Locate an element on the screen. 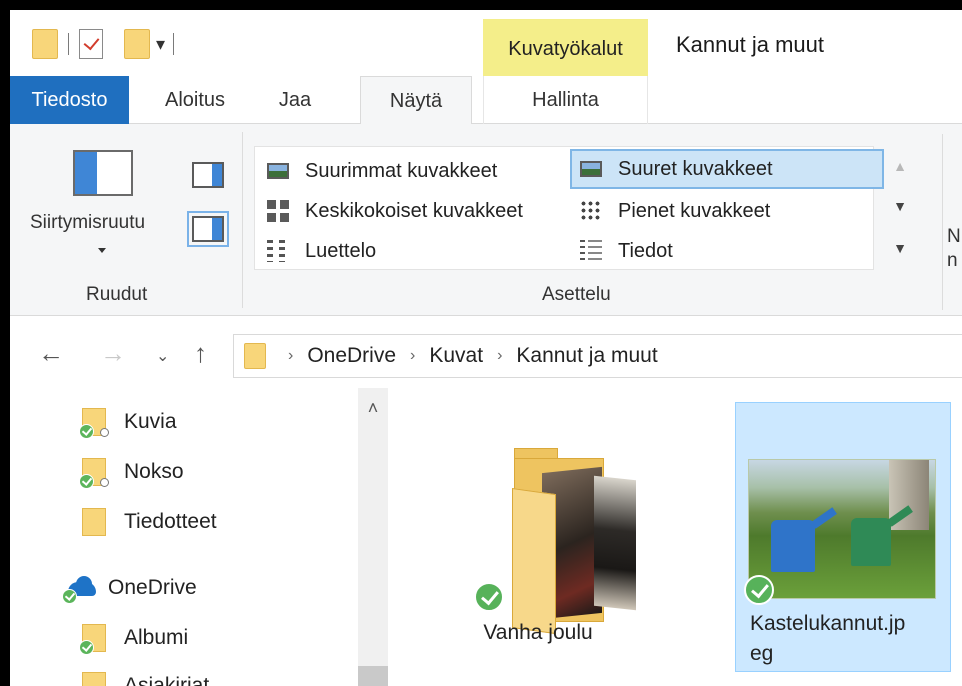  layout-list: Luettelo is located at coordinates (409, 251).